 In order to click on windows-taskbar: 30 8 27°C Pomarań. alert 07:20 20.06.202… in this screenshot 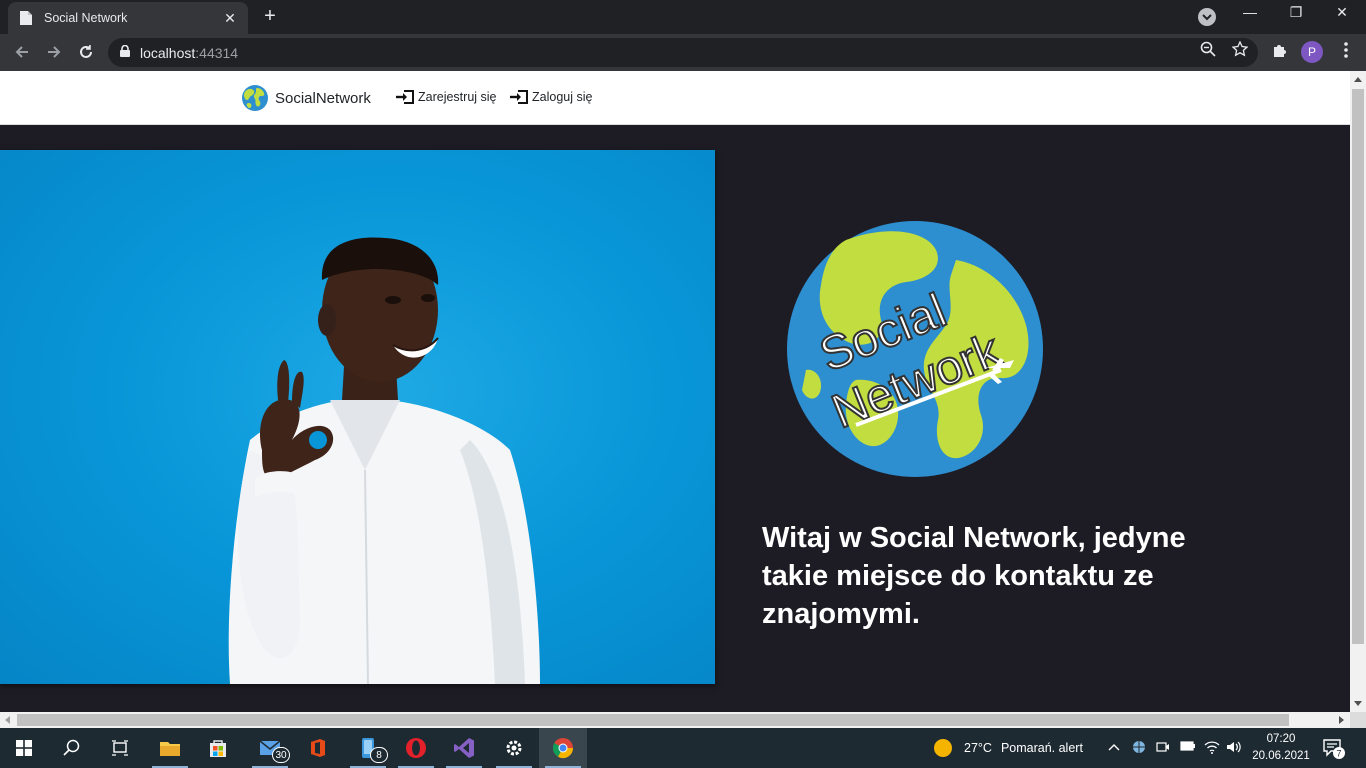, I will do `click(683, 748)`.